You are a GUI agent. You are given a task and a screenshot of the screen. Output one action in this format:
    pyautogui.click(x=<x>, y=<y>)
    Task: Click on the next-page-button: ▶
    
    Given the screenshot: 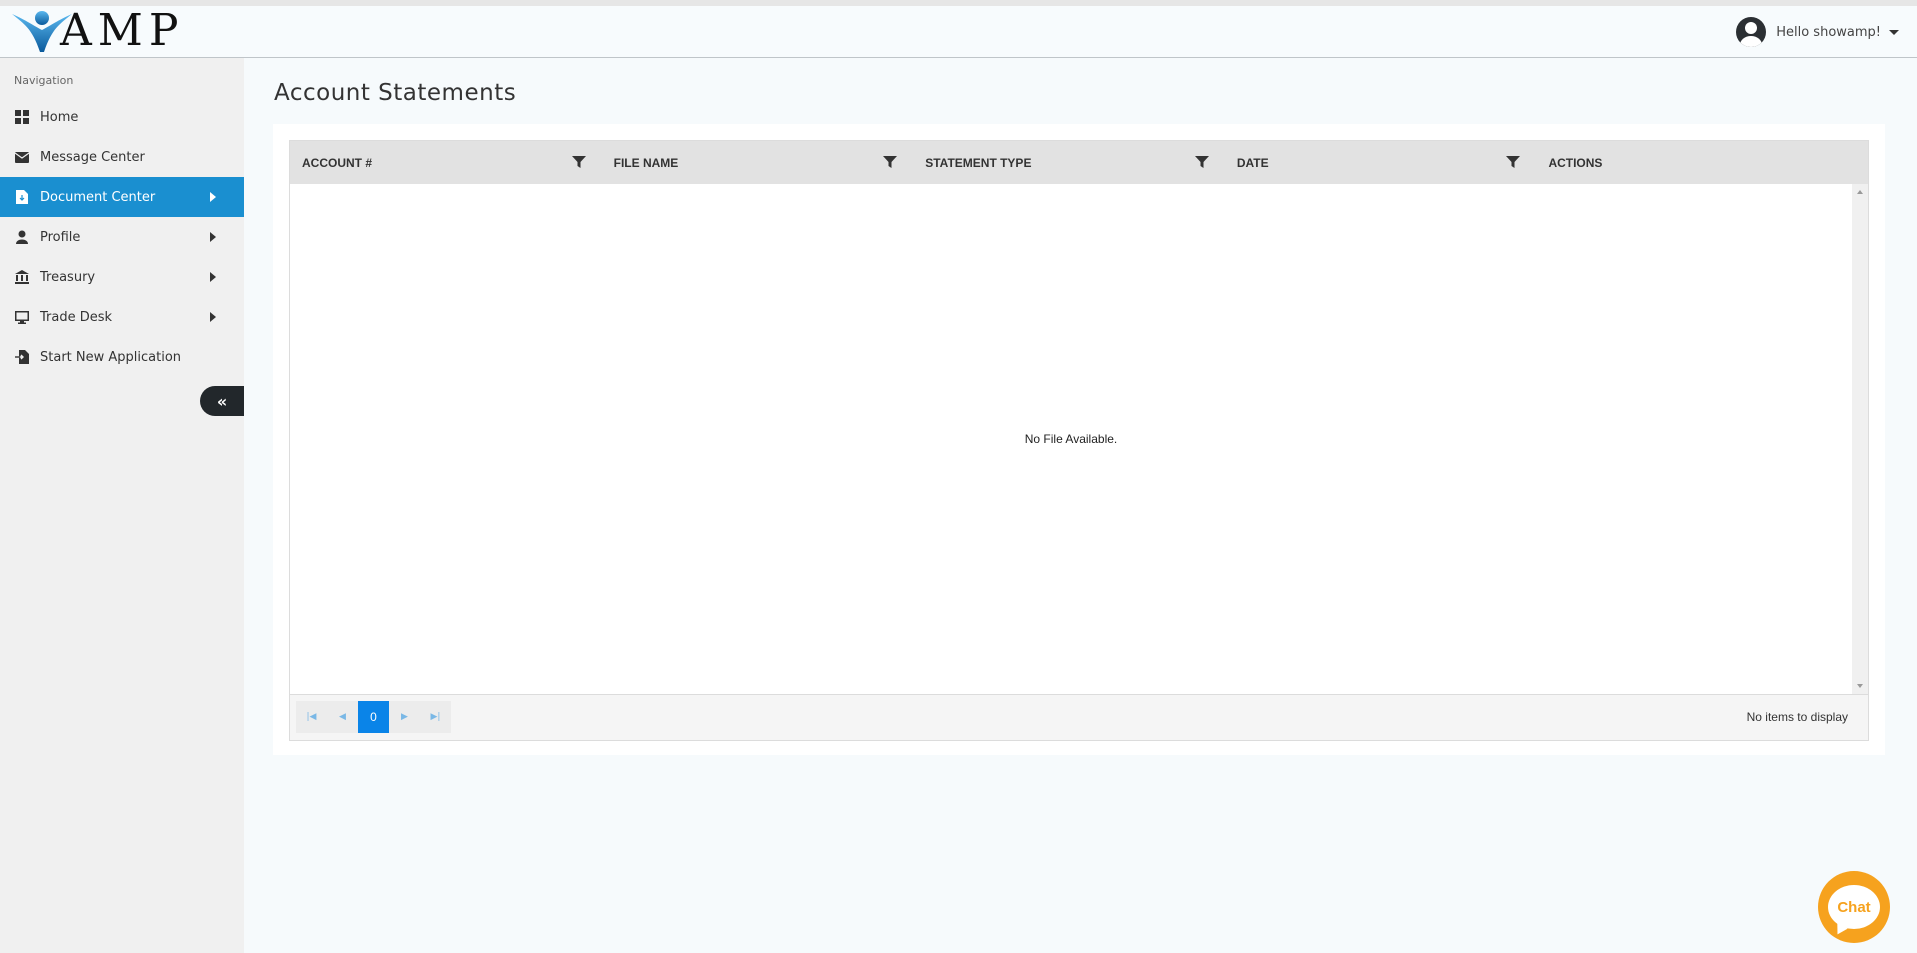 What is the action you would take?
    pyautogui.click(x=404, y=717)
    